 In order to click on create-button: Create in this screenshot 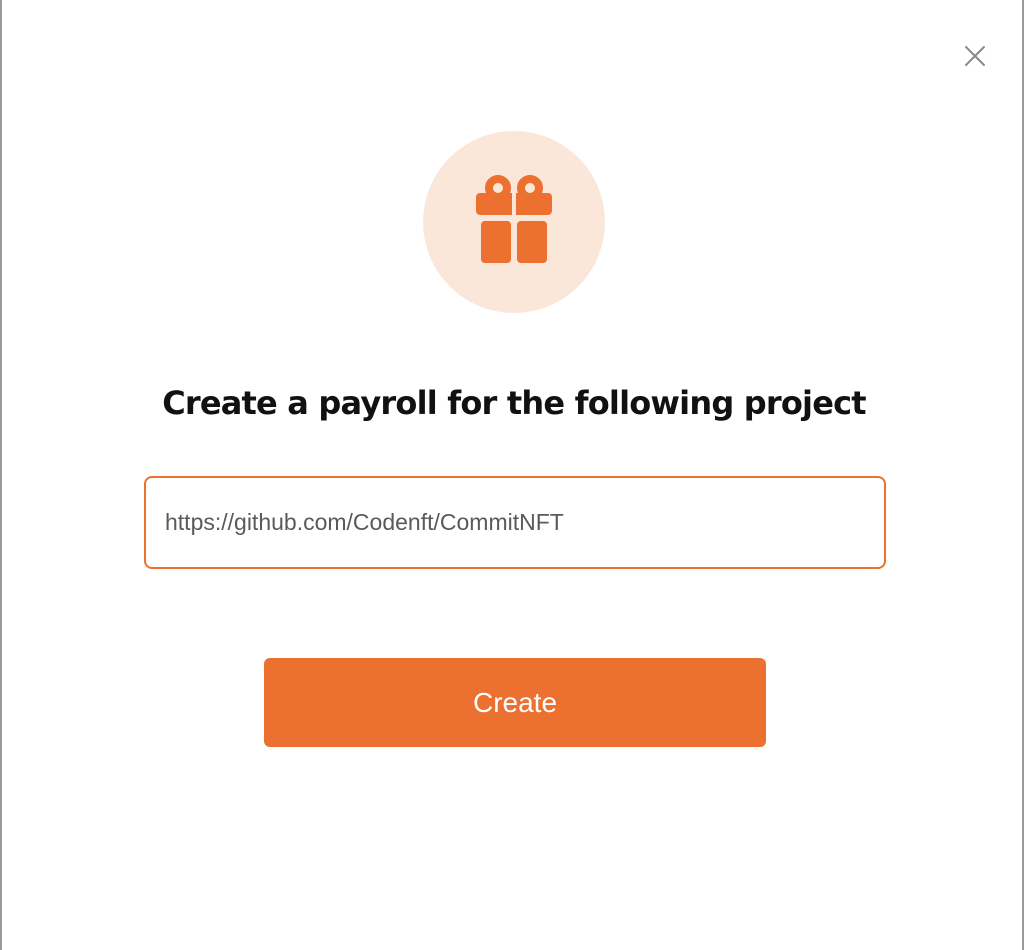, I will do `click(515, 702)`.